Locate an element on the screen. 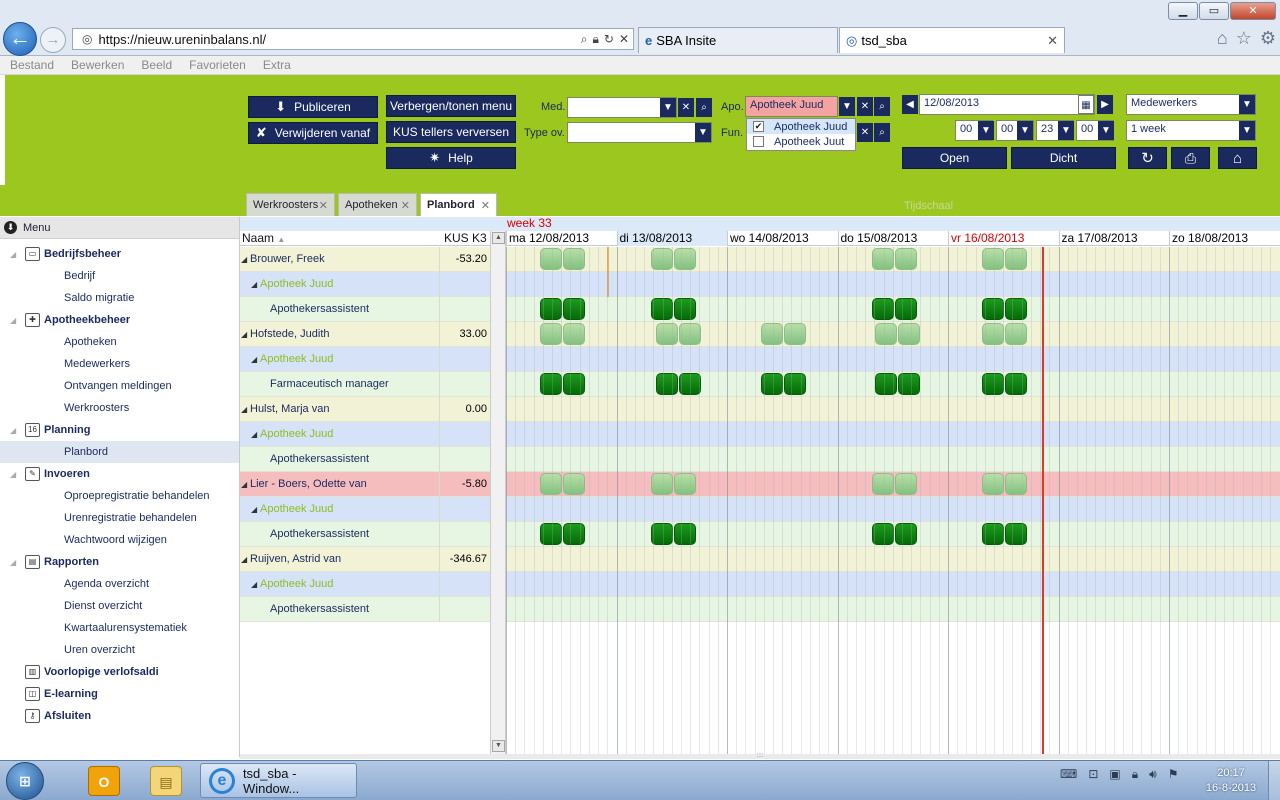  minimize-button: ▁ is located at coordinates (1183, 11).